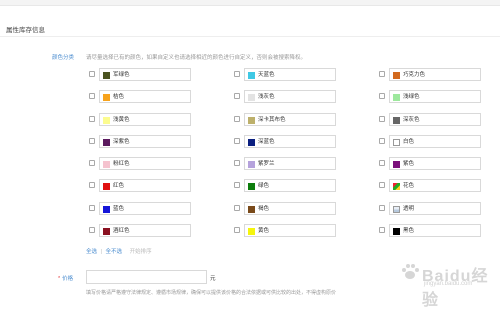  I want to click on color-name-field: 浅灰色, so click(290, 96).